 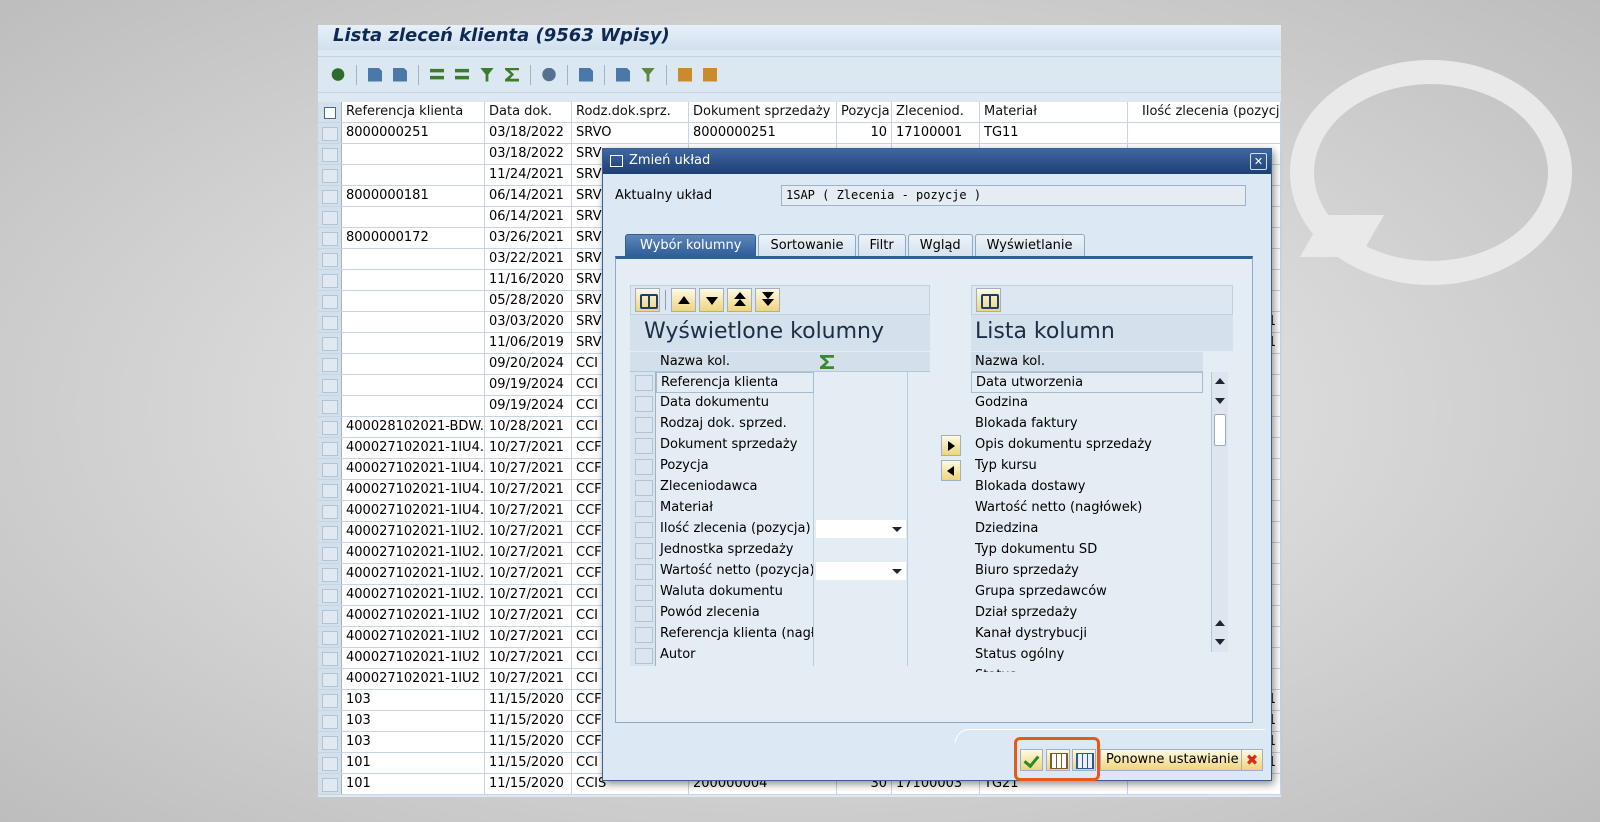 I want to click on sum-icon, so click(x=512, y=75).